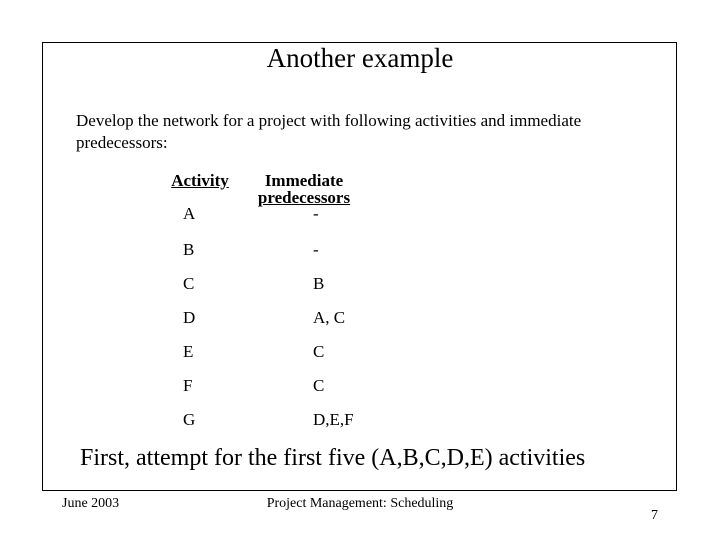  I want to click on activity-cell: G, so click(189, 419).